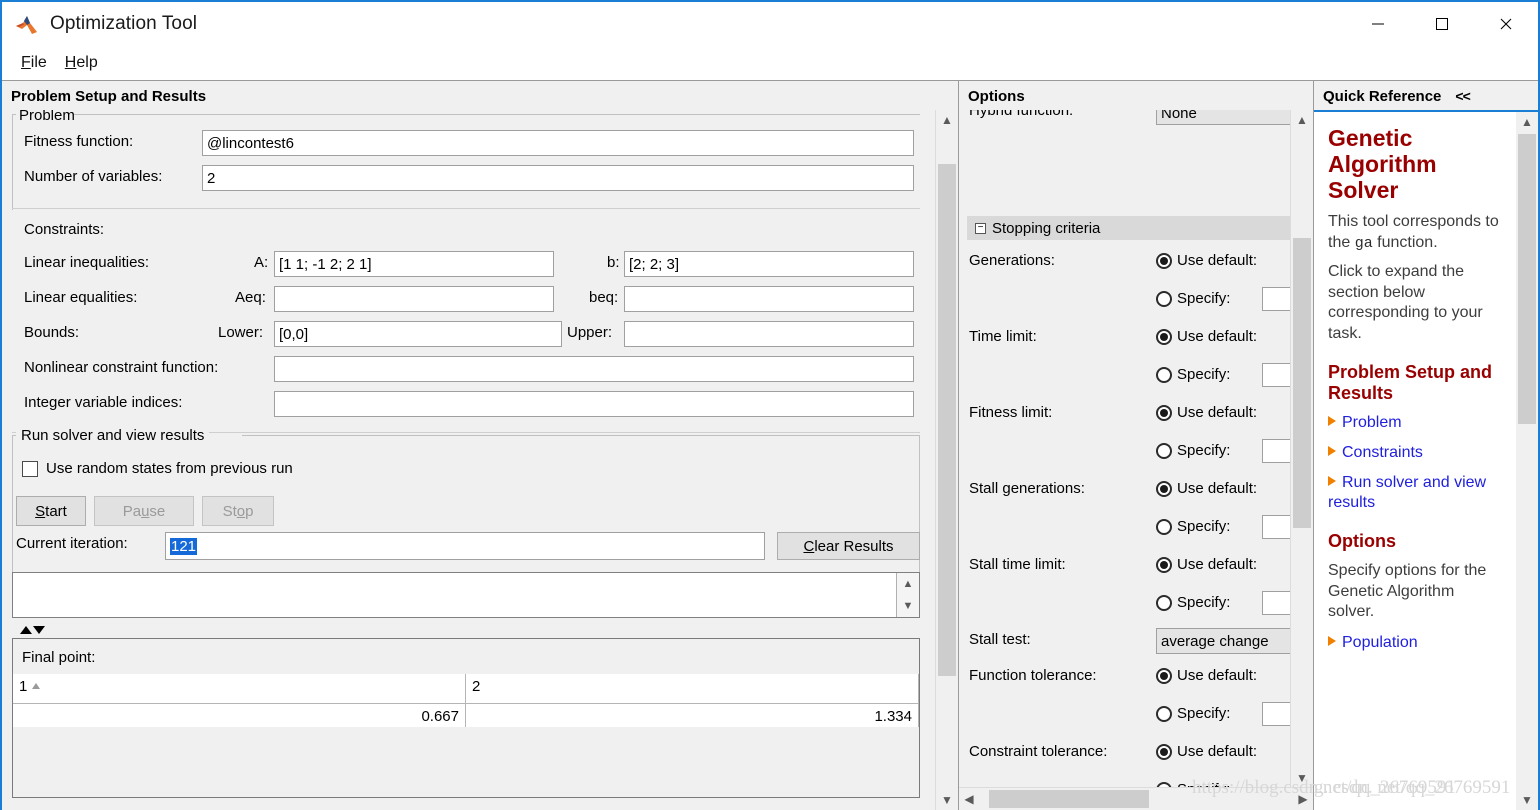  Describe the element at coordinates (1276, 375) in the screenshot. I see `time-limit-specify-input` at that location.